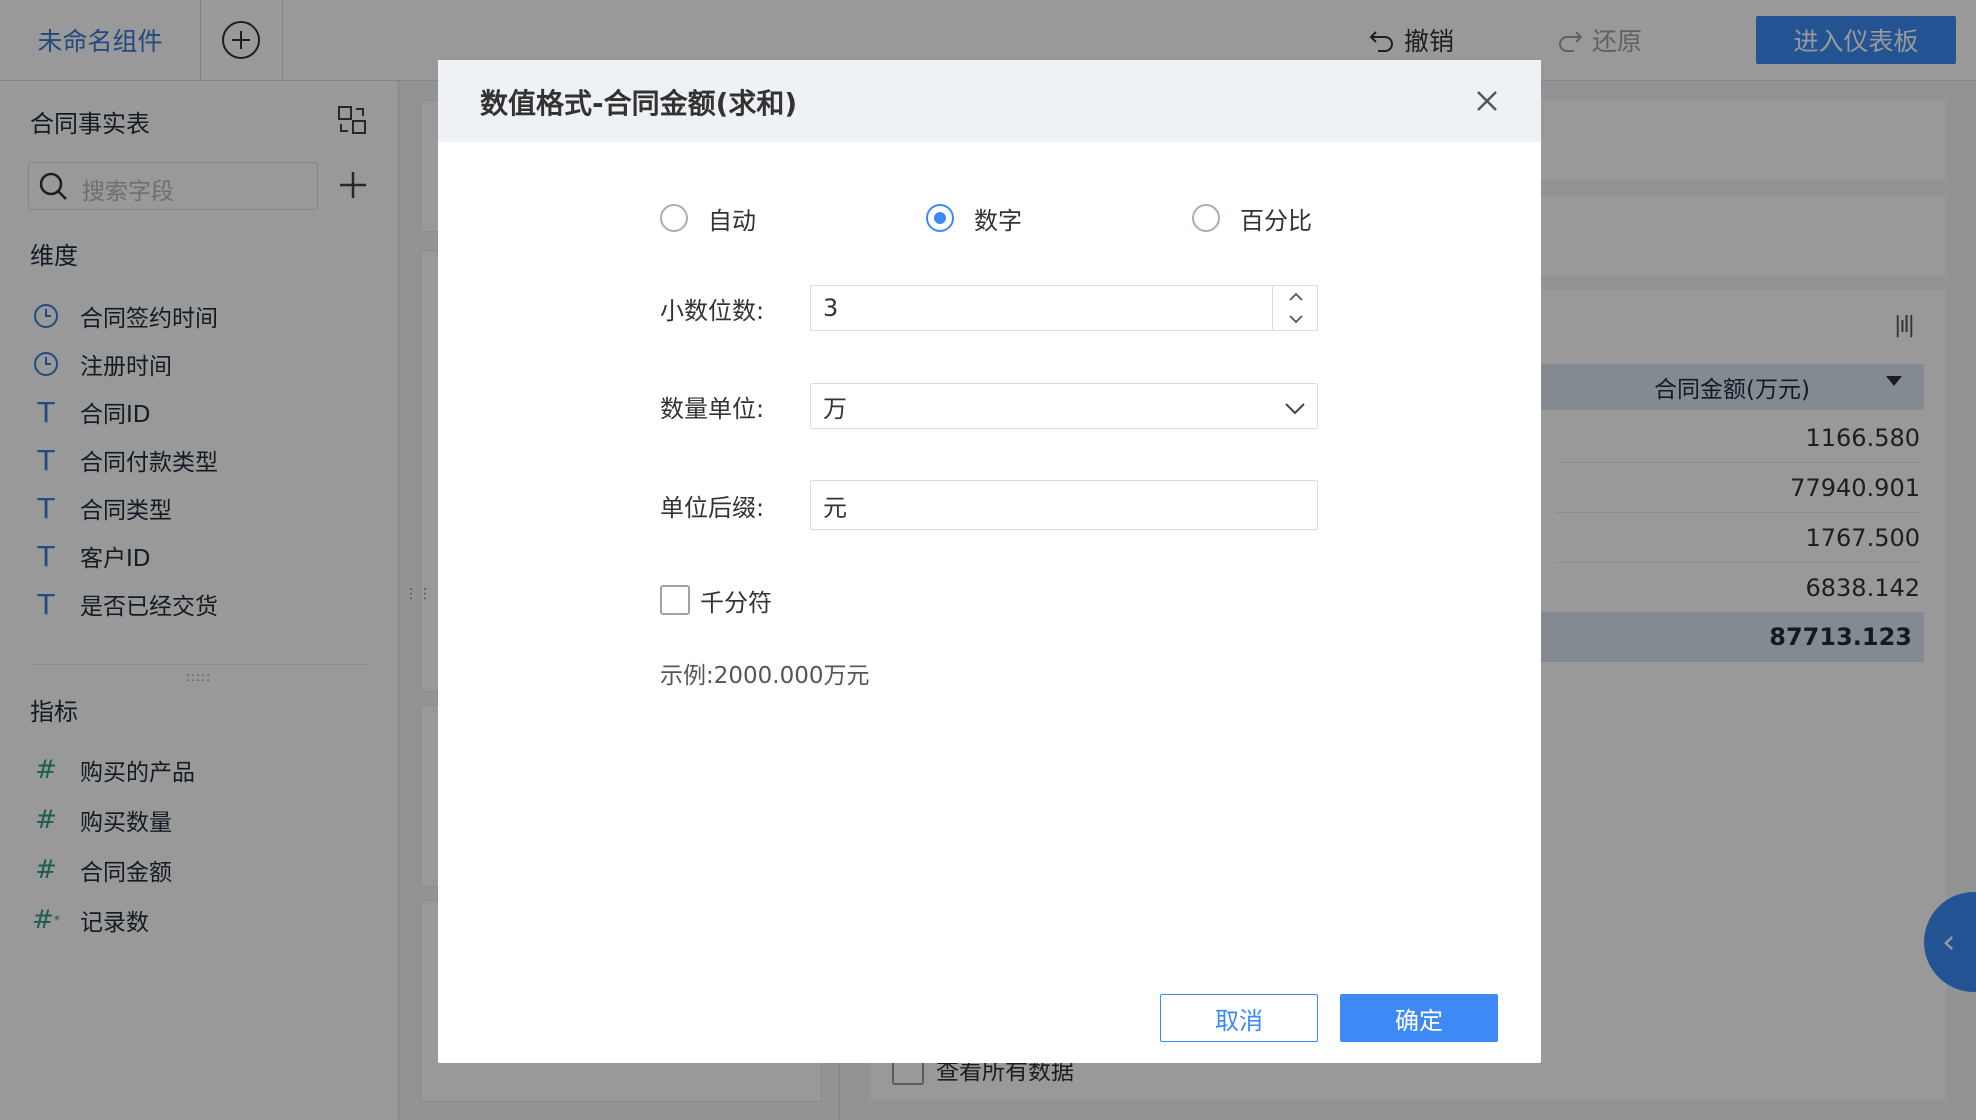  What do you see at coordinates (1487, 101) in the screenshot?
I see `close-icon` at bounding box center [1487, 101].